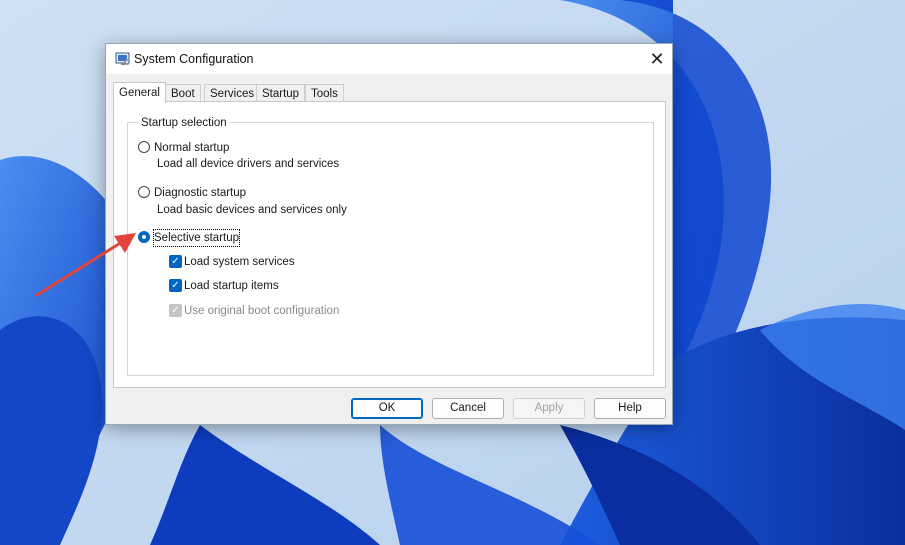 The image size is (905, 545). Describe the element at coordinates (549, 408) in the screenshot. I see `apply-button: Apply` at that location.